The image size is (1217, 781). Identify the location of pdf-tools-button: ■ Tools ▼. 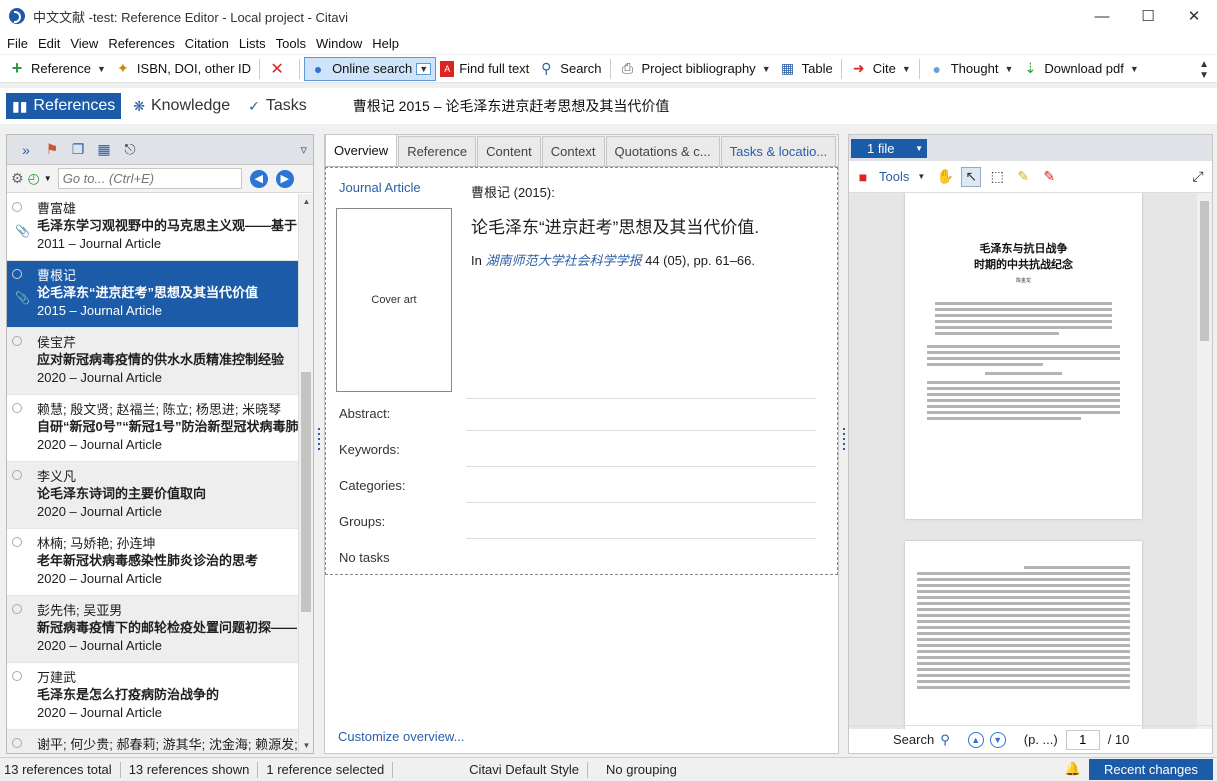
(889, 177).